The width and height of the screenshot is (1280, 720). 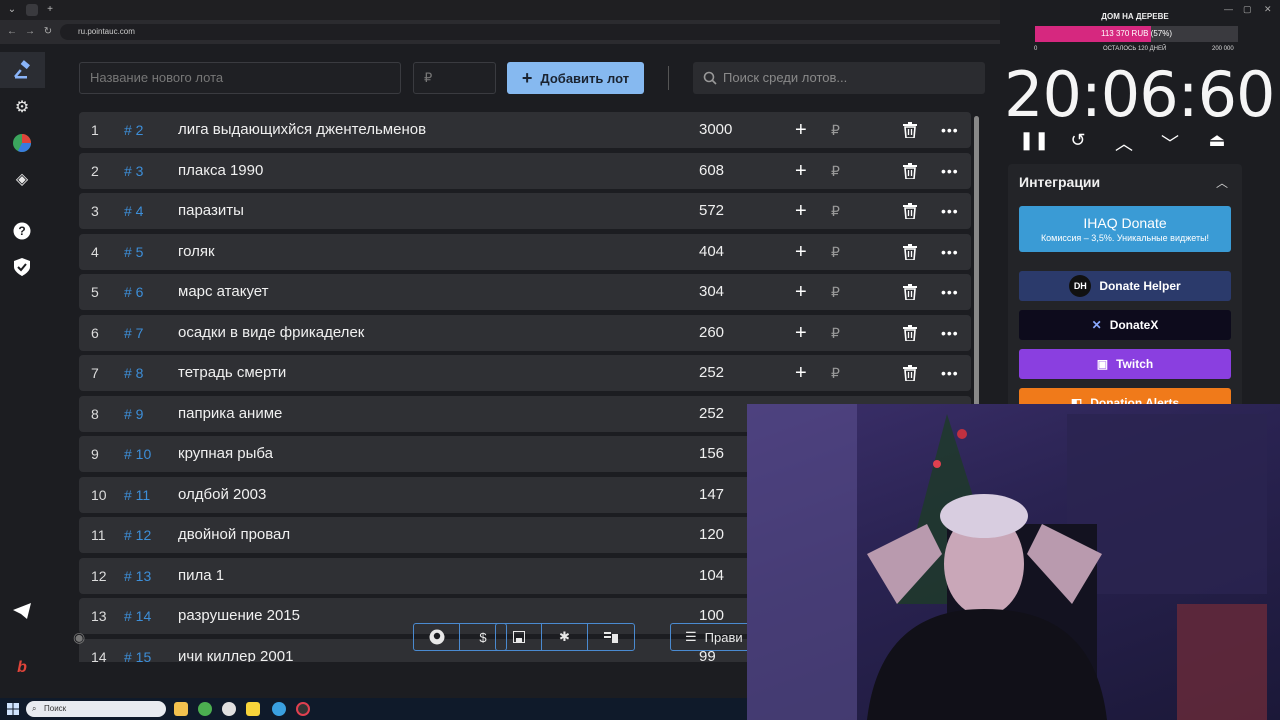 I want to click on lot-id-link: # 9, so click(x=133, y=414).